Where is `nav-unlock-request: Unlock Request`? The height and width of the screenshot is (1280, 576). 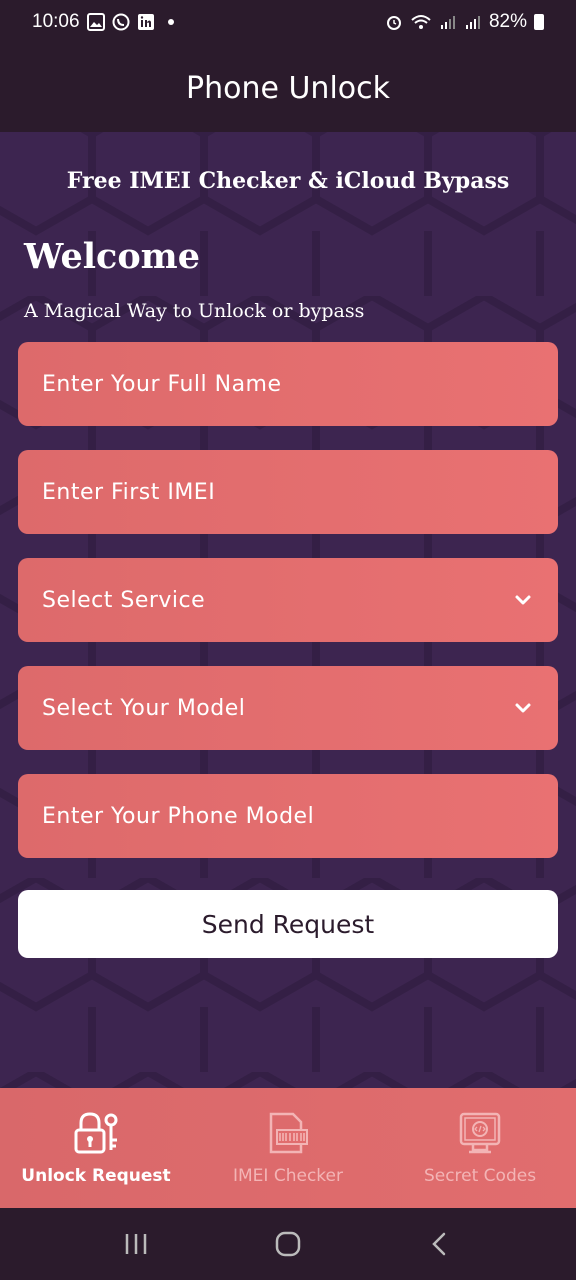 nav-unlock-request: Unlock Request is located at coordinates (96, 1148).